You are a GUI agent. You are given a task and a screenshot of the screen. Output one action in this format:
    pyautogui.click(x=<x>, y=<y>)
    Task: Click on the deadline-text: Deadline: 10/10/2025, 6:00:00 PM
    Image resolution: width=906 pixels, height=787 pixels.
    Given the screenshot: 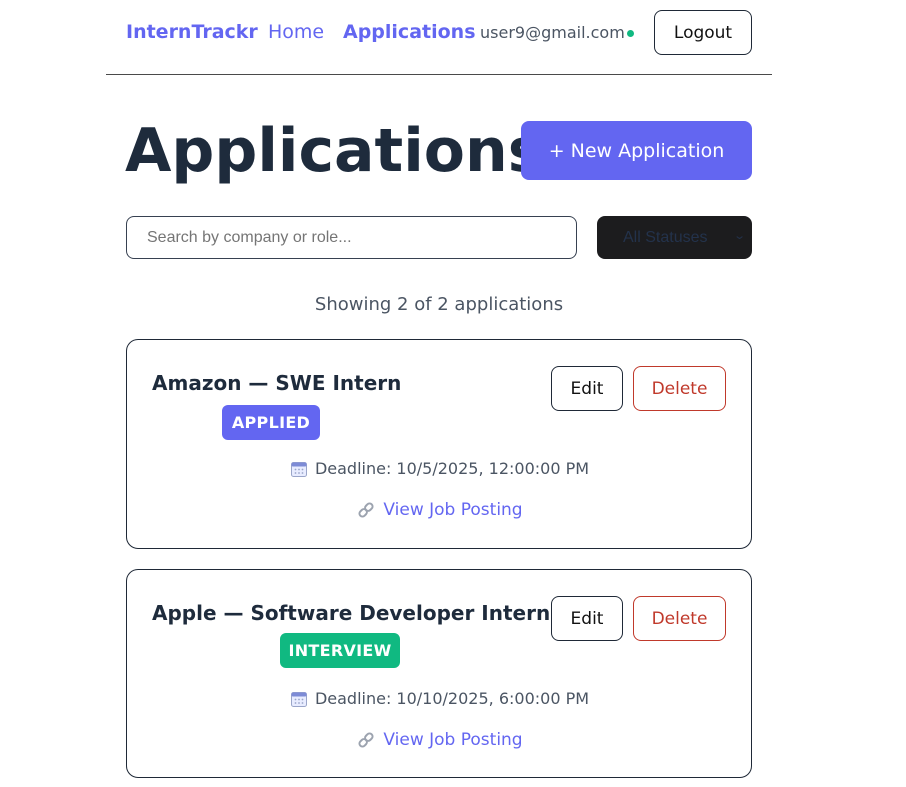 What is the action you would take?
    pyautogui.click(x=452, y=698)
    